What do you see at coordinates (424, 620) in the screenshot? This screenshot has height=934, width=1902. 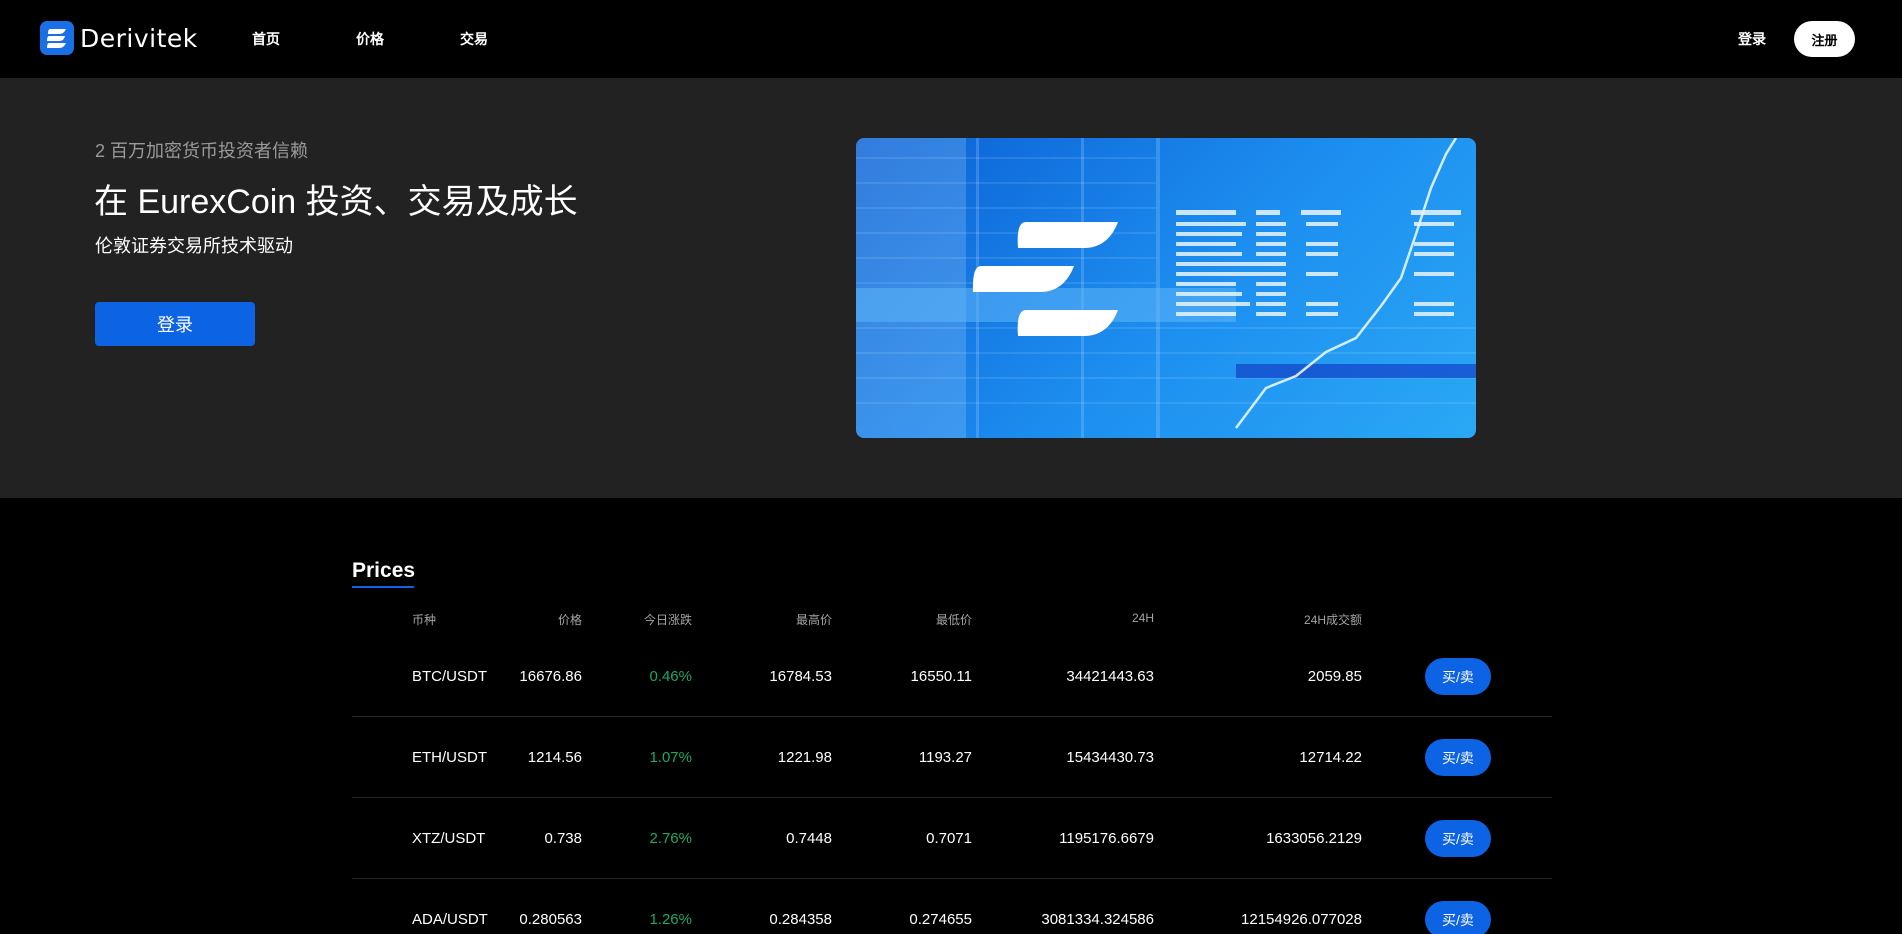 I see `column-header-pair: 币种` at bounding box center [424, 620].